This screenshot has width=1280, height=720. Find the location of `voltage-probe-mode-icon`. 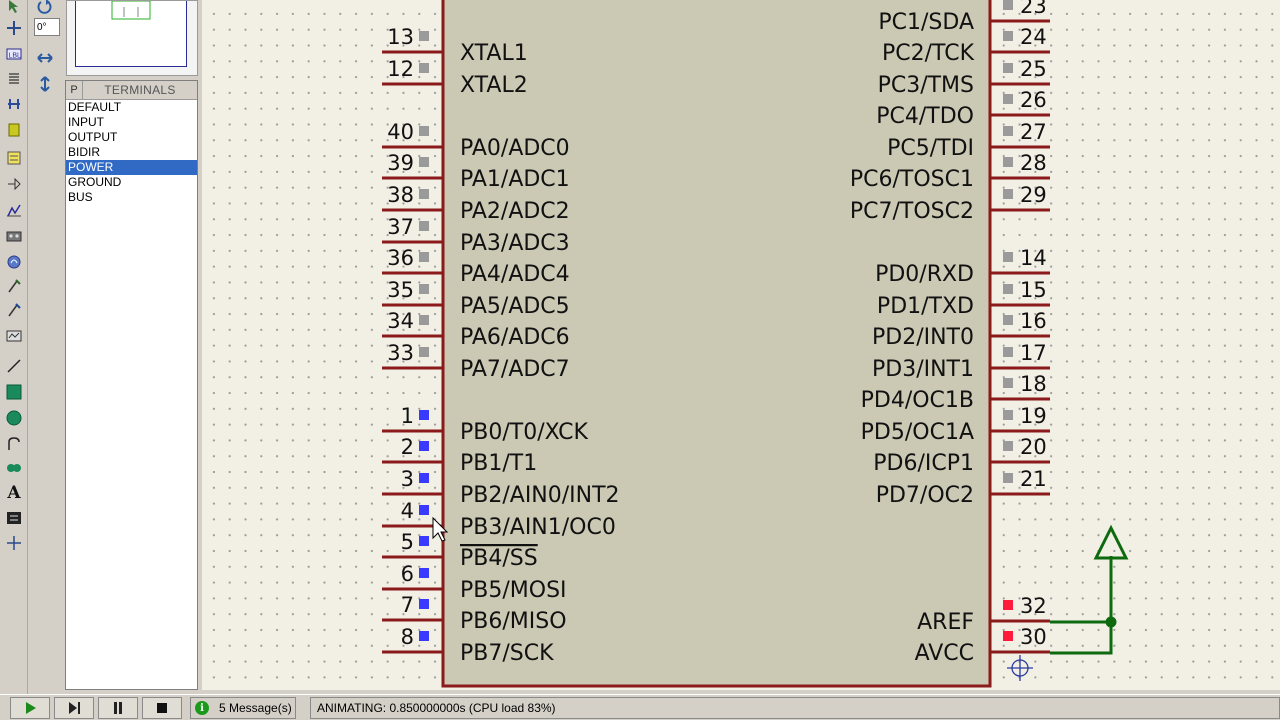

voltage-probe-mode-icon is located at coordinates (14, 286).